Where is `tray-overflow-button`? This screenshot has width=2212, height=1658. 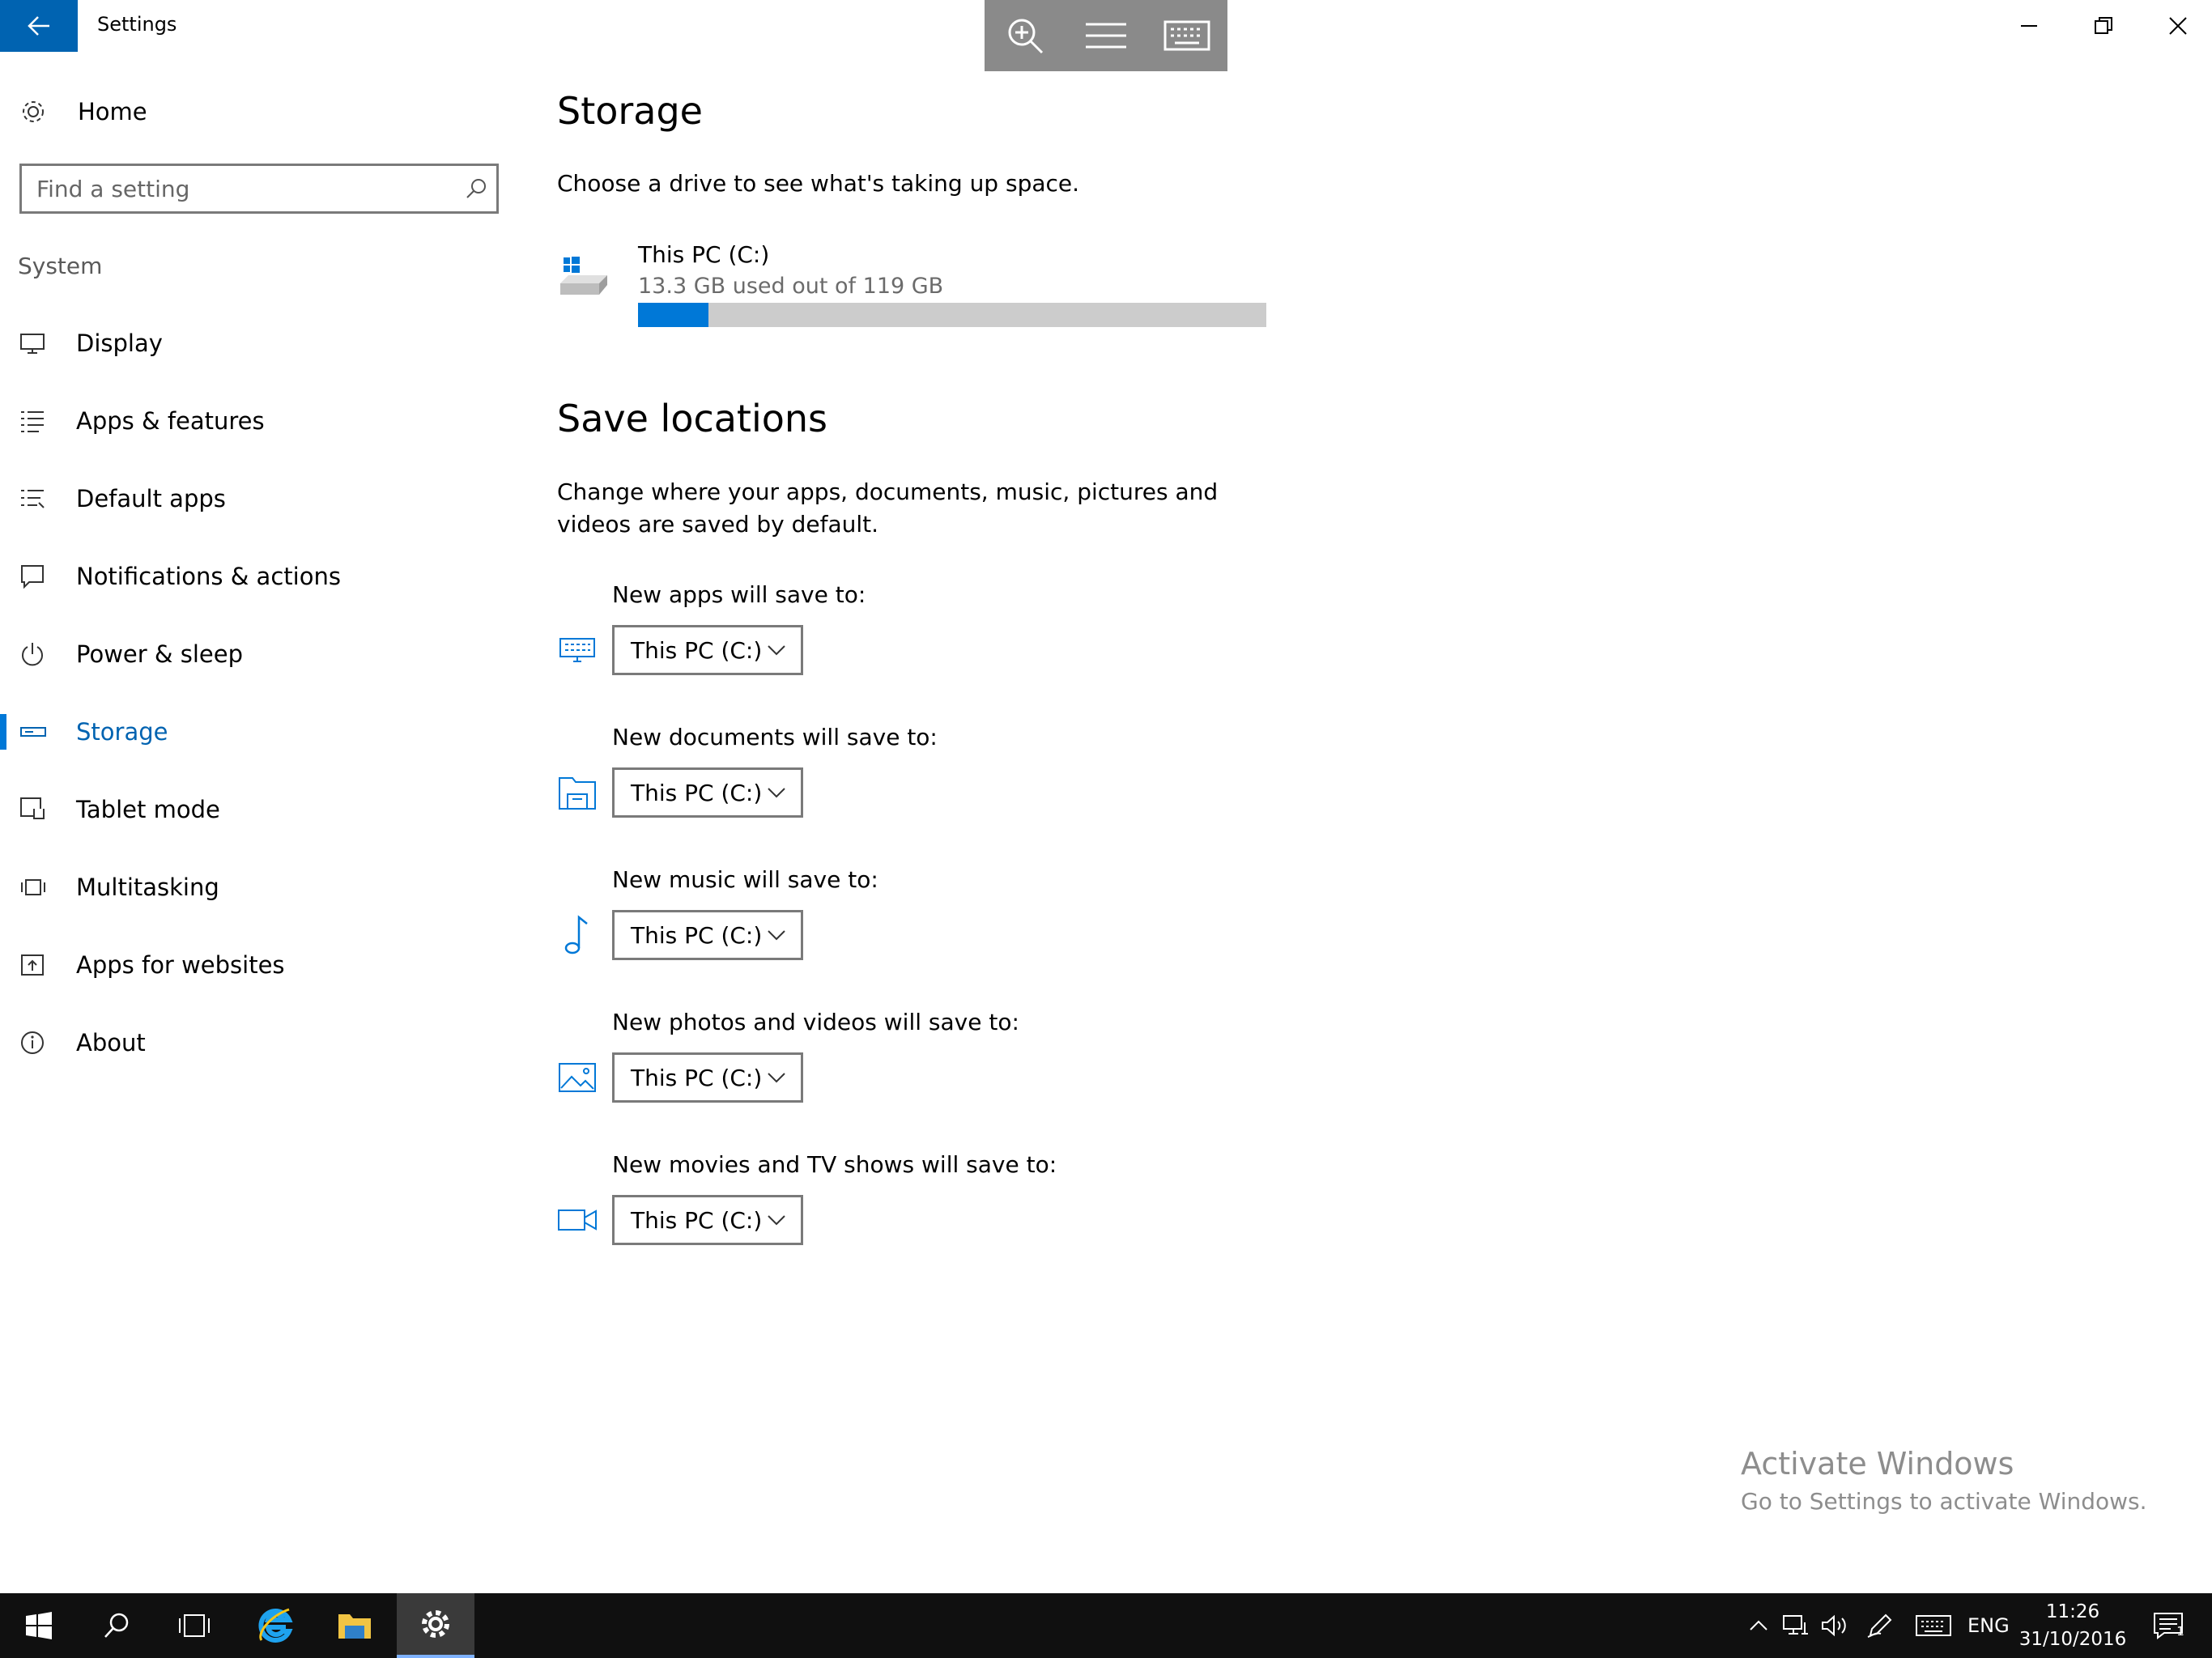 tray-overflow-button is located at coordinates (1759, 1625).